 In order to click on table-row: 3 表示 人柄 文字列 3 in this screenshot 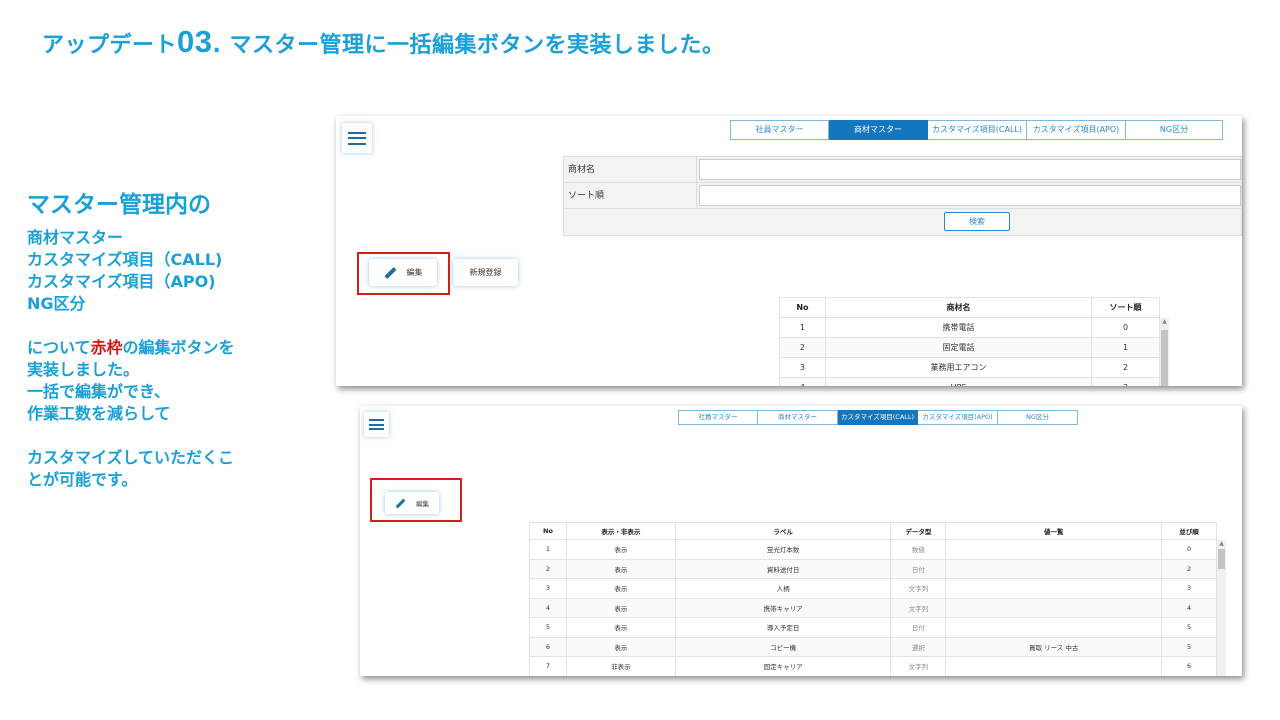, I will do `click(873, 588)`.